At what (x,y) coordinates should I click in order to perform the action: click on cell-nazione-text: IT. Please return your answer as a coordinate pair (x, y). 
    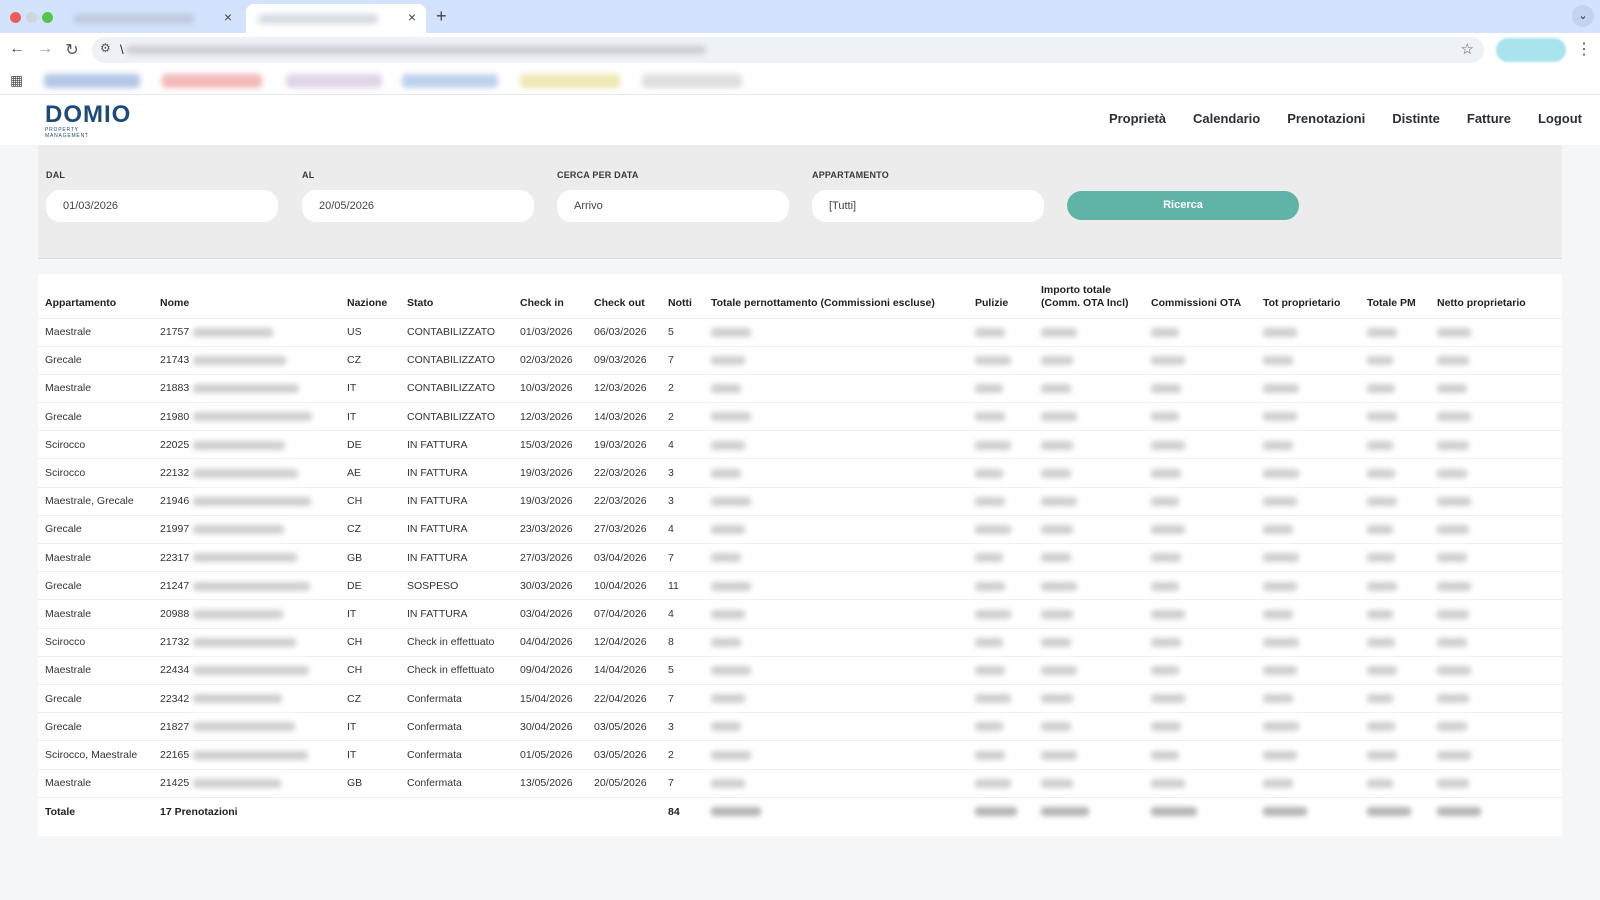
    Looking at the image, I should click on (352, 388).